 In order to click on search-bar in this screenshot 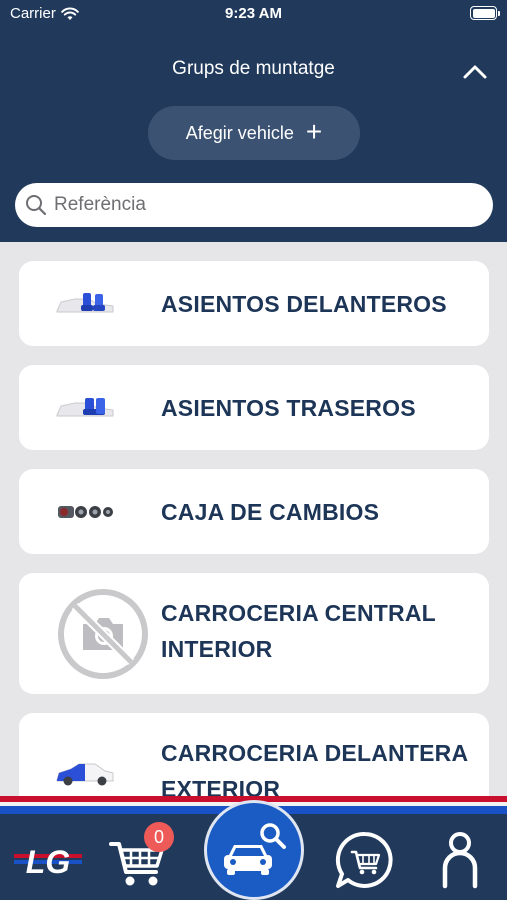, I will do `click(254, 205)`.